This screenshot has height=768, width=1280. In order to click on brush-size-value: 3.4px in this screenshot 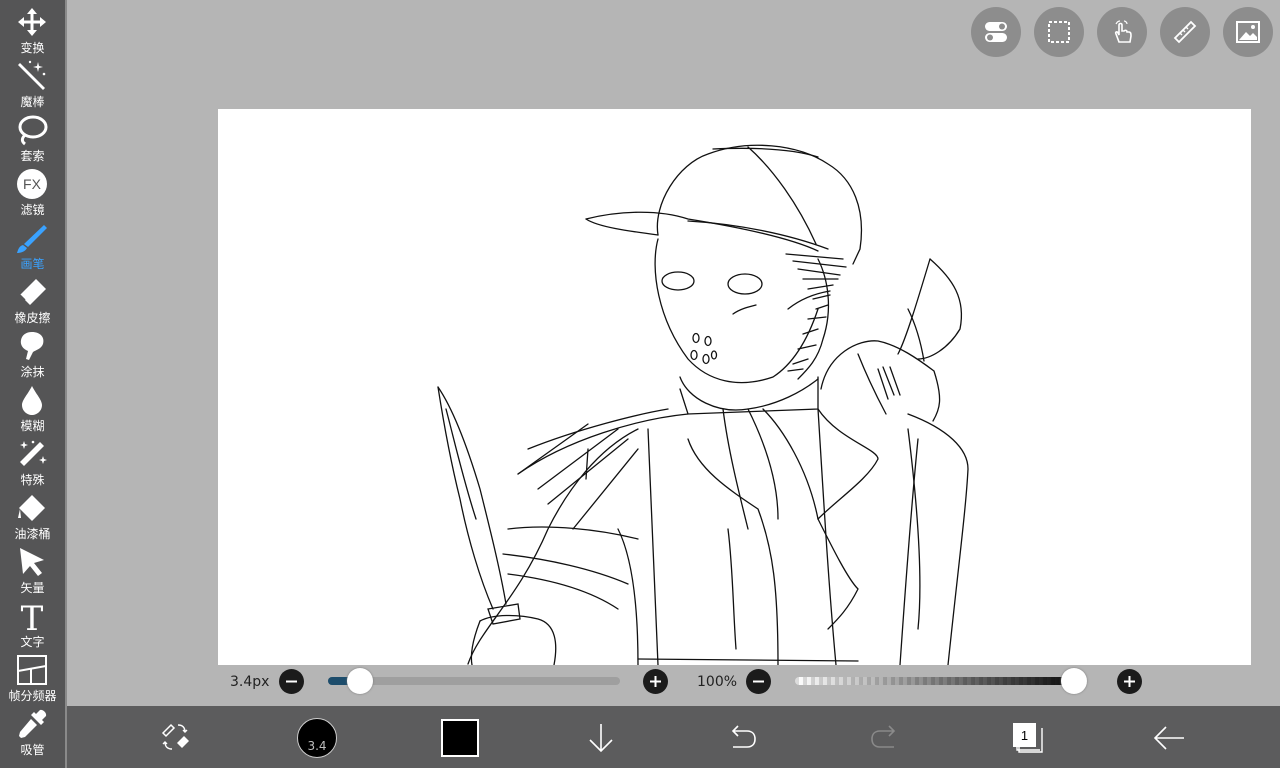, I will do `click(250, 682)`.